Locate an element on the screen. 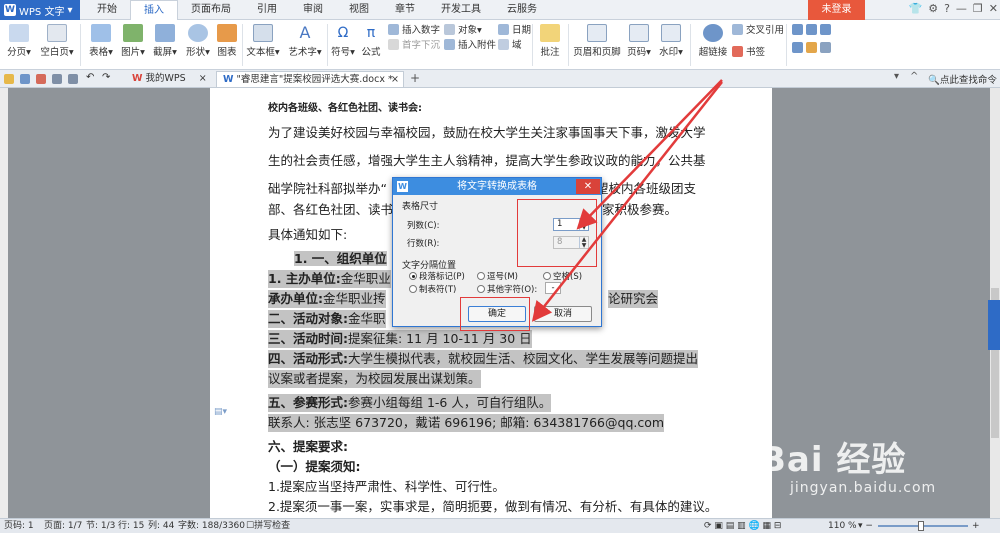 The width and height of the screenshot is (1000, 533). status-col: 列: 44 is located at coordinates (161, 526).